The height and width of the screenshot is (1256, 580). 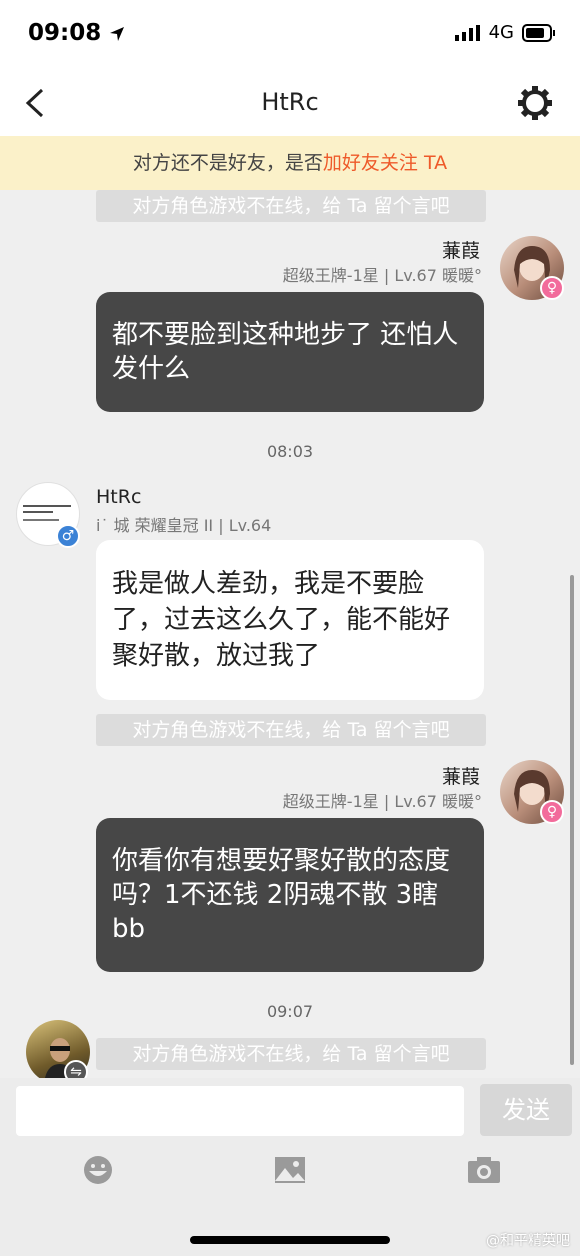 What do you see at coordinates (68, 536) in the screenshot?
I see `male-badge-icon: ♂` at bounding box center [68, 536].